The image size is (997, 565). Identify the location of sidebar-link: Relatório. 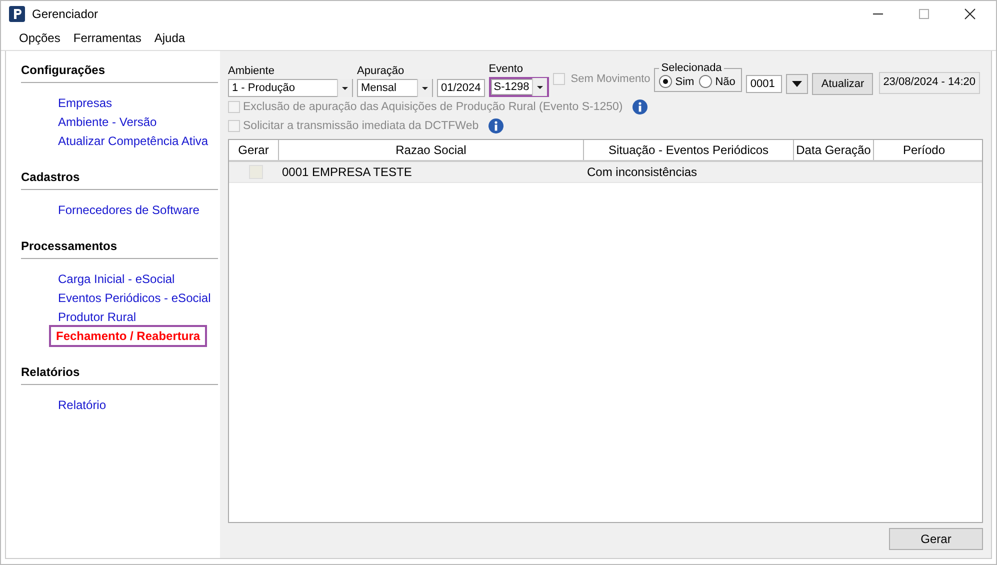
(82, 405).